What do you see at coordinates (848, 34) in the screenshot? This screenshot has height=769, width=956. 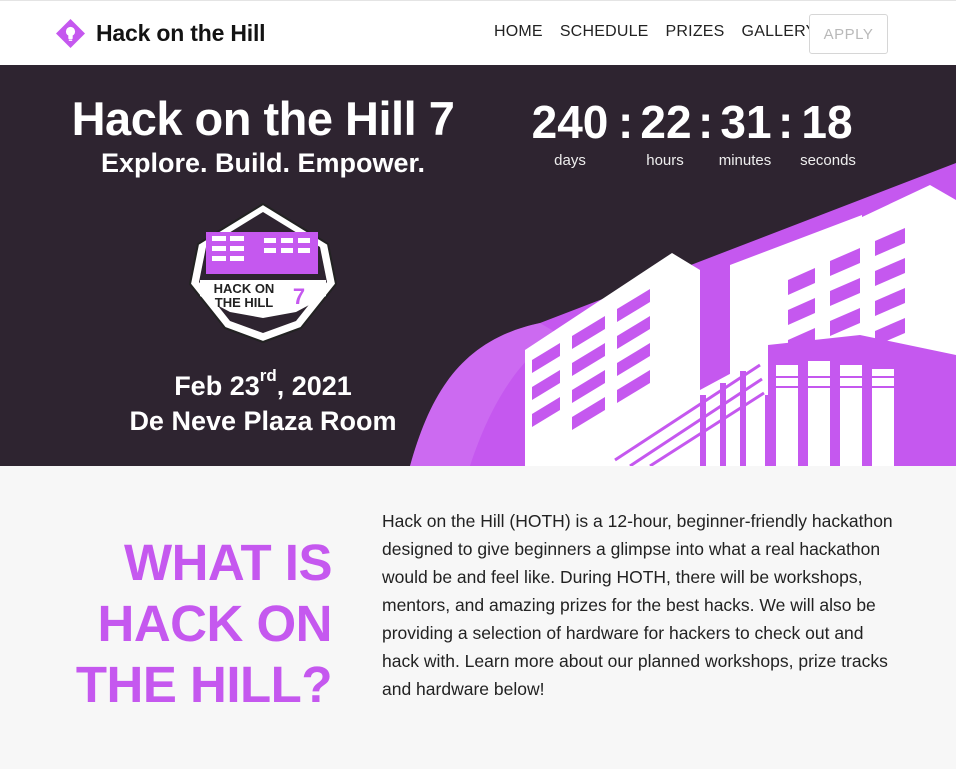 I see `apply-button: APPLY` at bounding box center [848, 34].